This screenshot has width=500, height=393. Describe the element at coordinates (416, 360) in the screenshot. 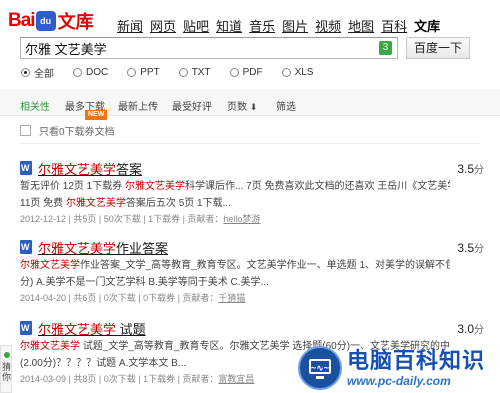

I see `watermark-title: 电脑百科知识` at that location.